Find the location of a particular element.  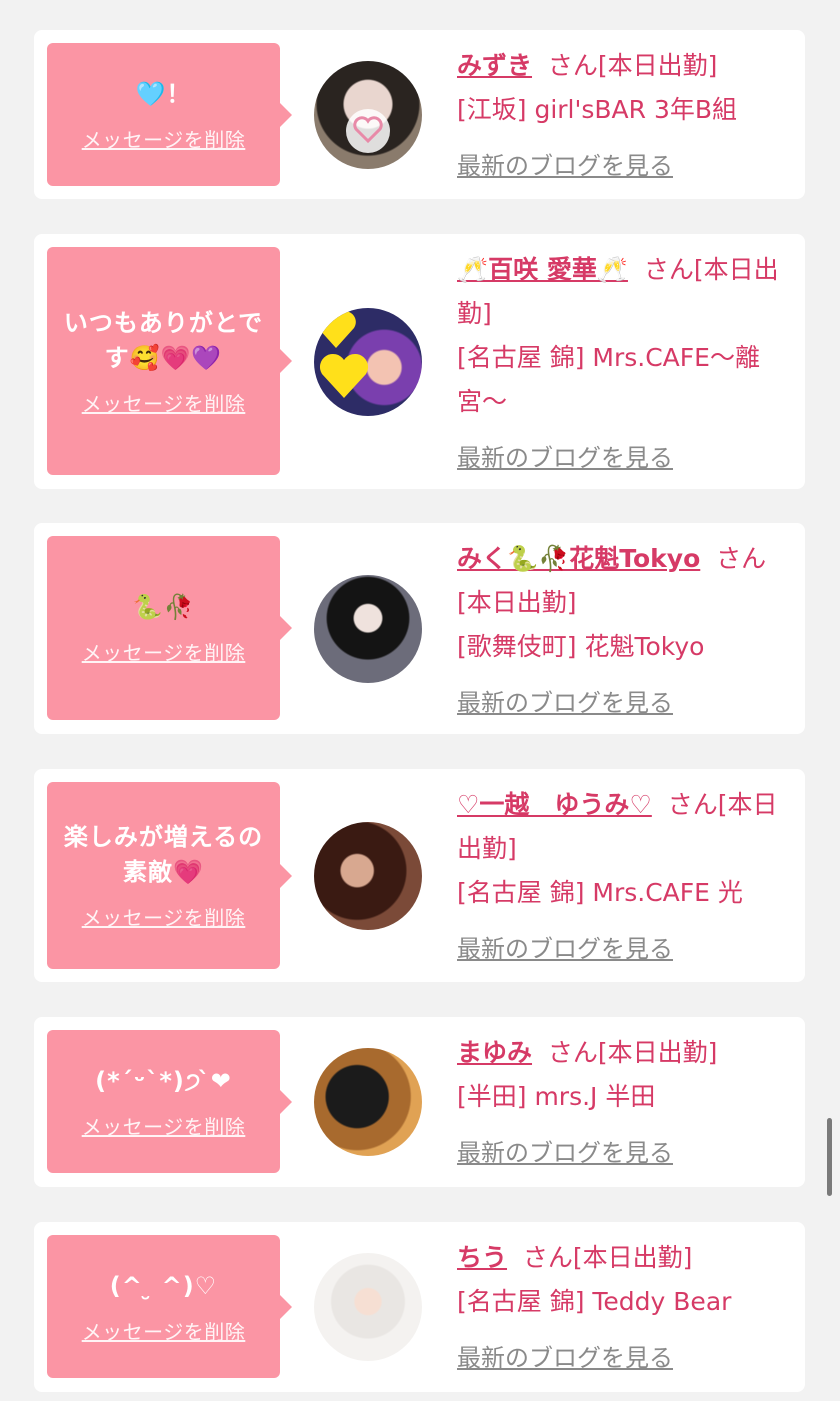

shop-text: [歌舞伎町] 花魁Tokyo is located at coordinates (581, 646).